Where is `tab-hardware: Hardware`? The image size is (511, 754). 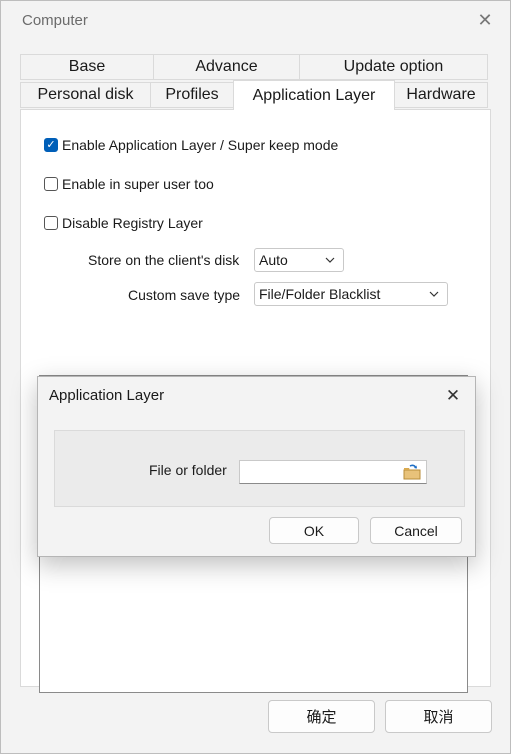
tab-hardware: Hardware is located at coordinates (441, 95).